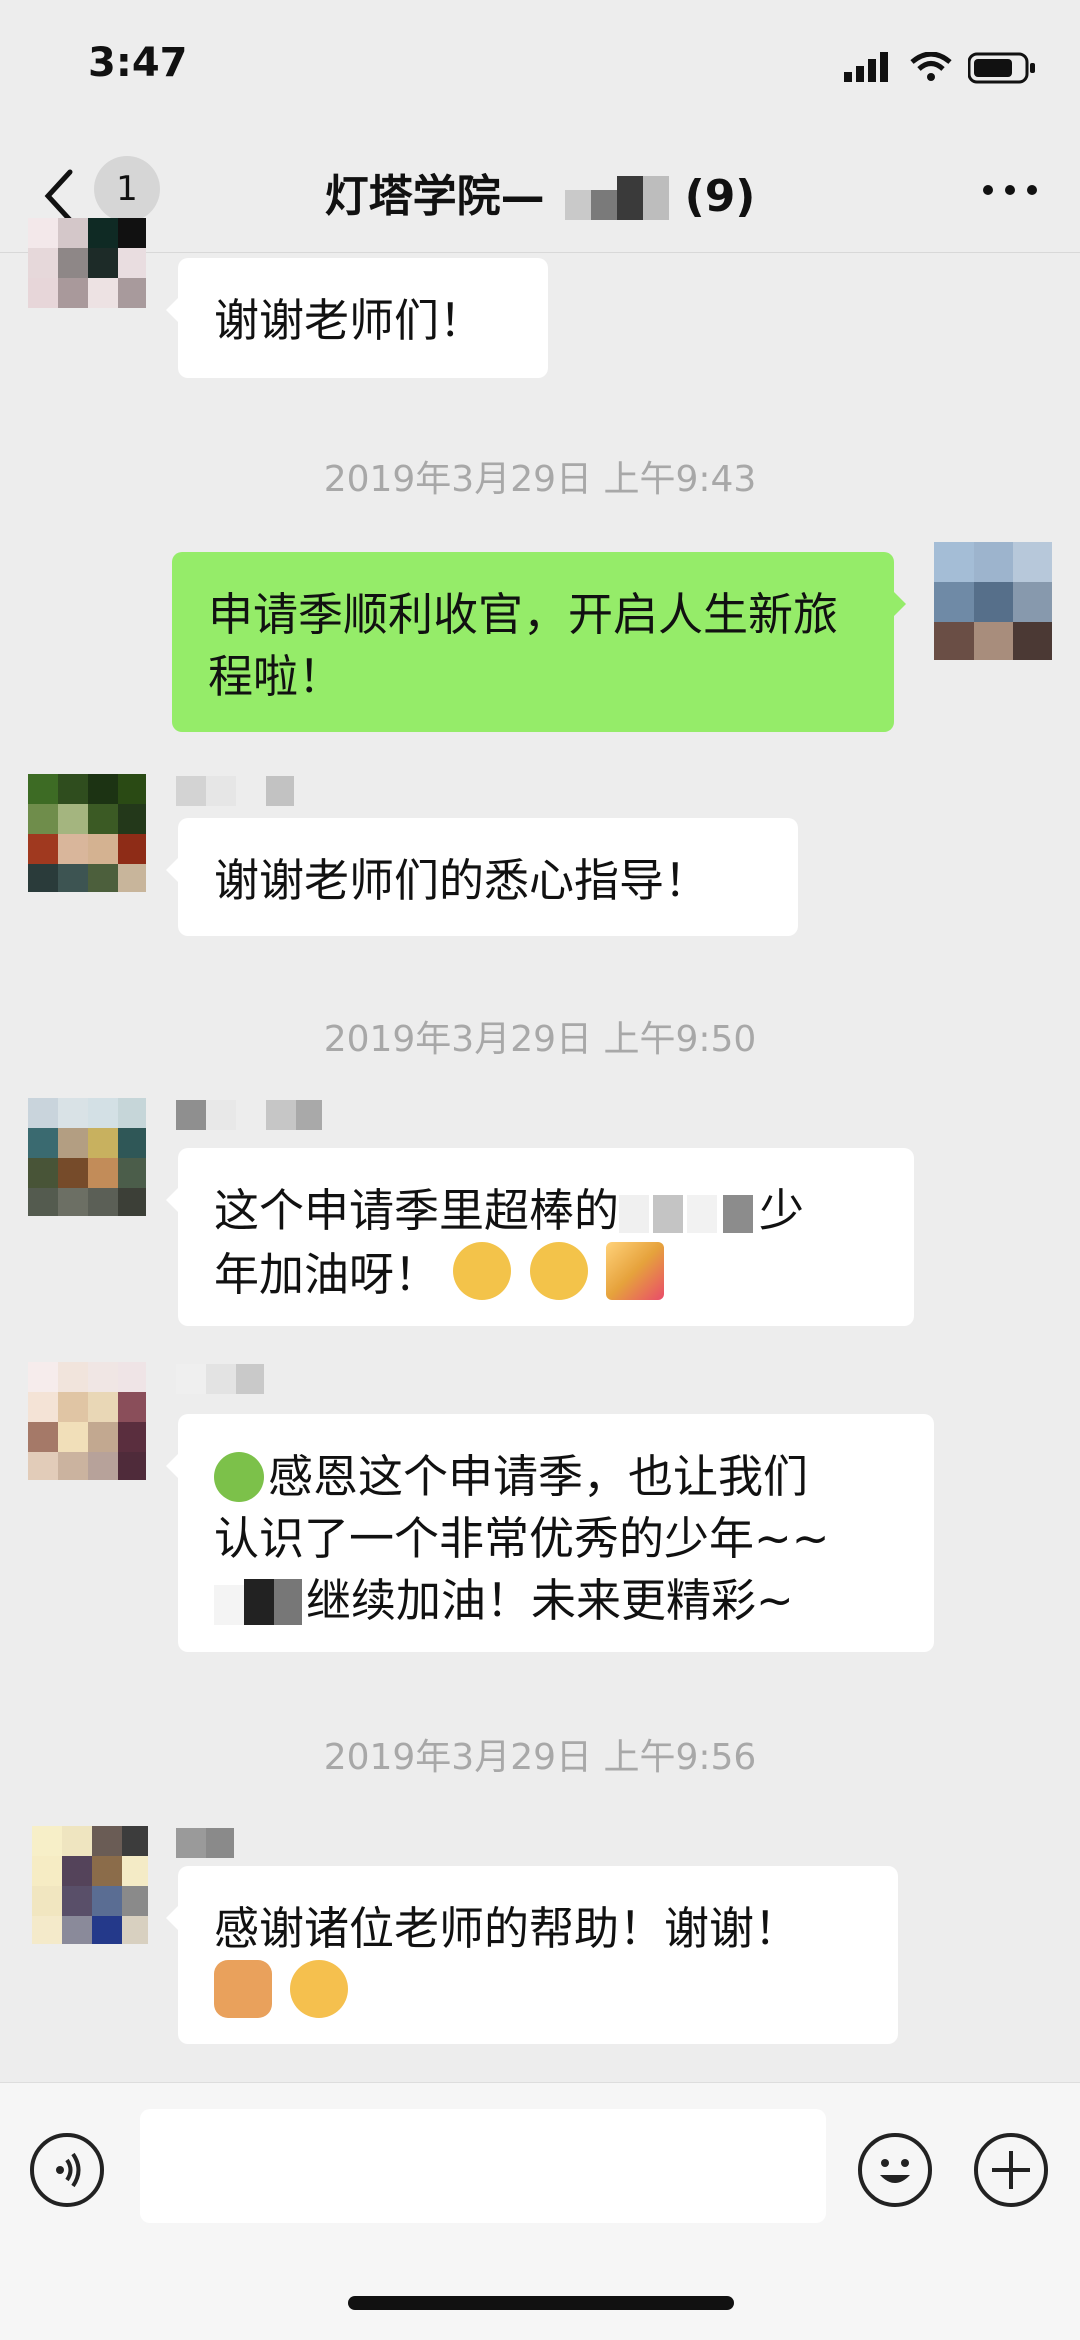 Image resolution: width=1080 pixels, height=2340 pixels. What do you see at coordinates (634, 1271) in the screenshot?
I see `party-popper-emoji-icon` at bounding box center [634, 1271].